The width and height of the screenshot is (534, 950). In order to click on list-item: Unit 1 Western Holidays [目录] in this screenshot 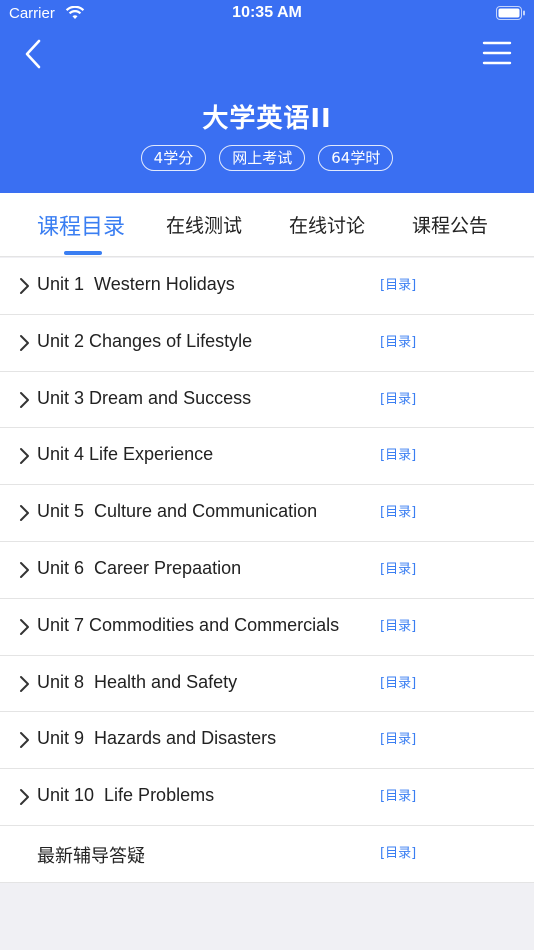, I will do `click(267, 286)`.